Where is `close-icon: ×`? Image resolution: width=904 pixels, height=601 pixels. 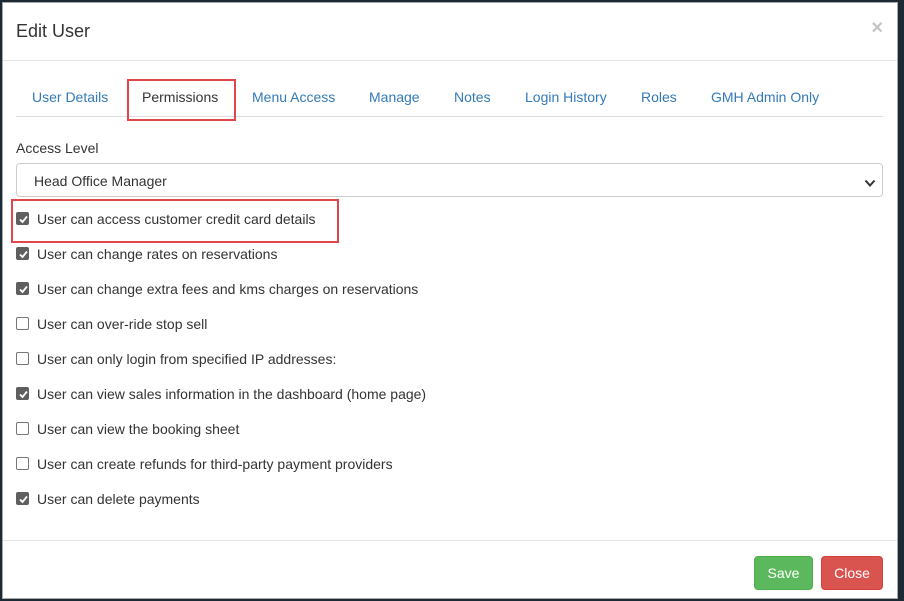 close-icon: × is located at coordinates (877, 28).